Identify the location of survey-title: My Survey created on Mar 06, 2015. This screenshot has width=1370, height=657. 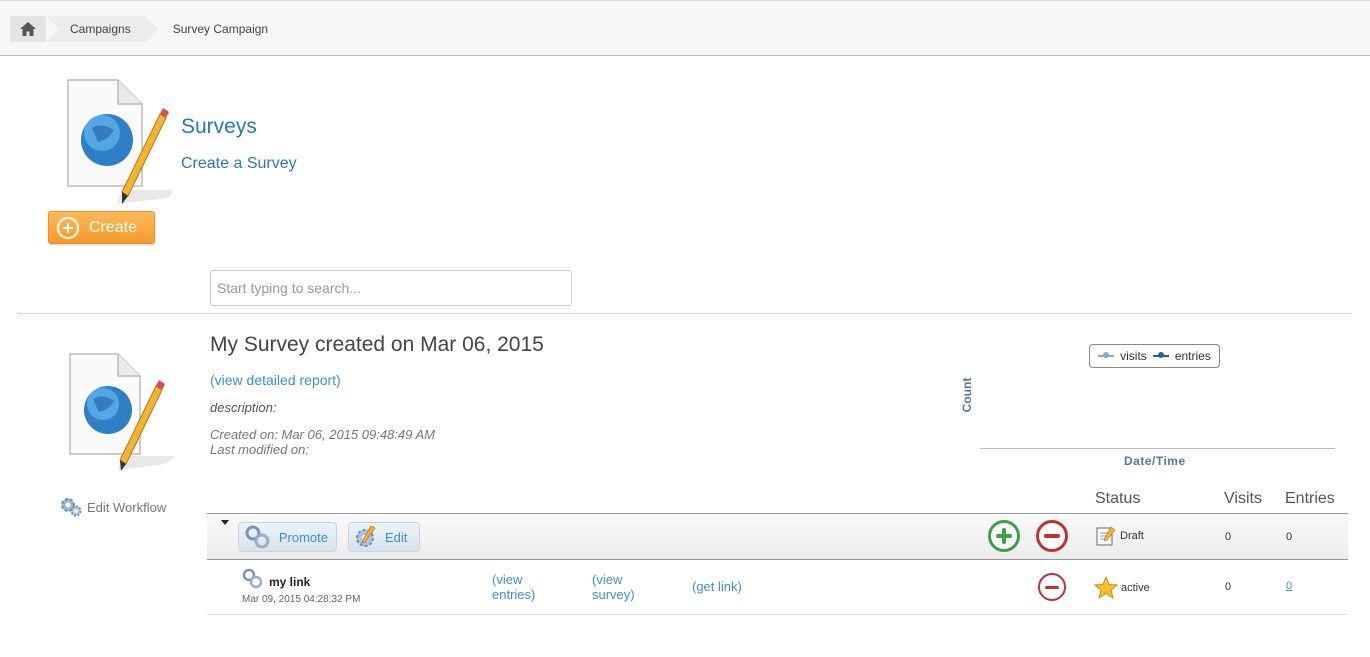
(377, 344).